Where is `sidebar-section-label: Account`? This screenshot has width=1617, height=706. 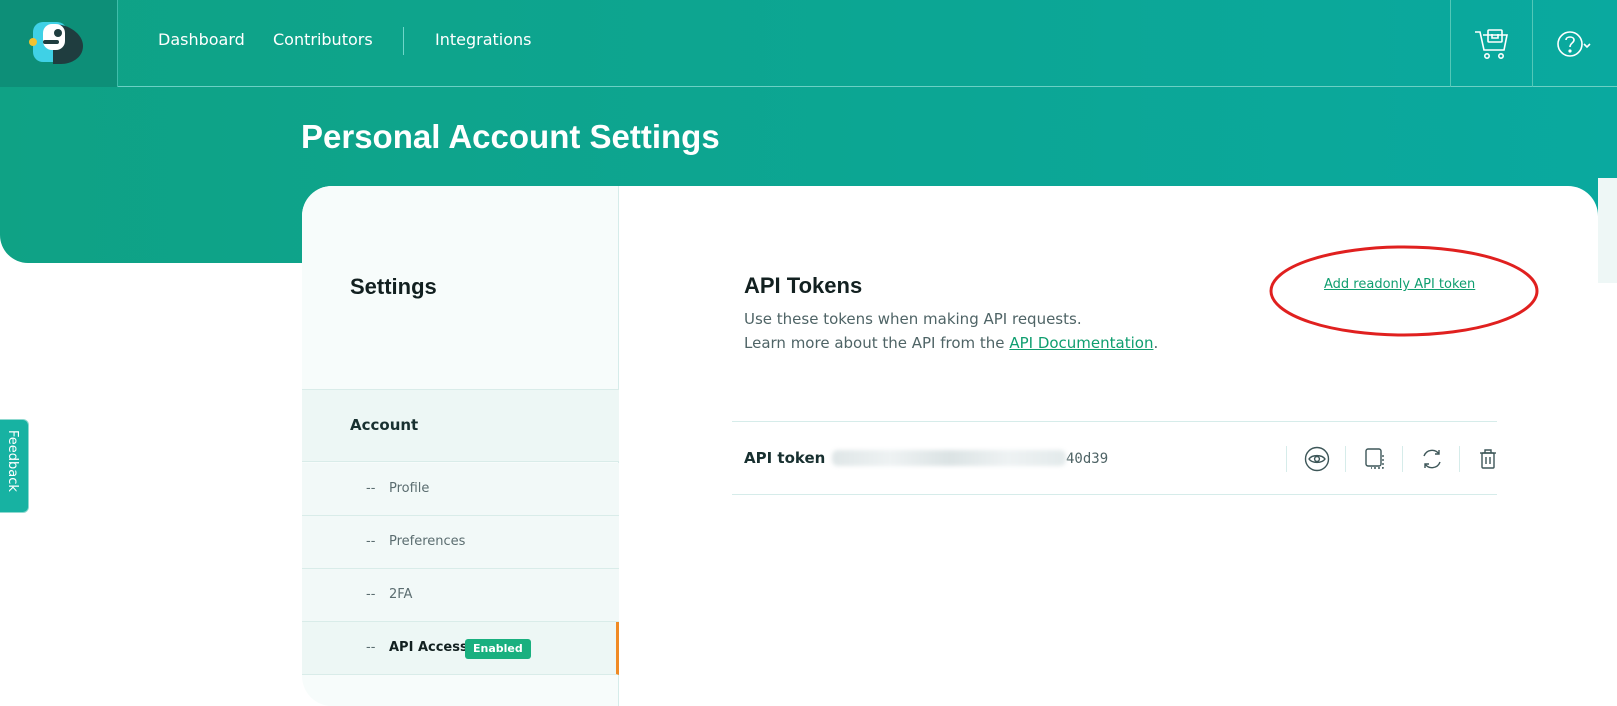 sidebar-section-label: Account is located at coordinates (384, 425).